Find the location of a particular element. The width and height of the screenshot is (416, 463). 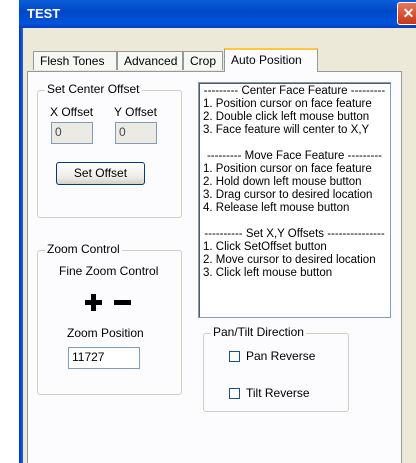

title-bar: TEST ✕ is located at coordinates (217, 14).